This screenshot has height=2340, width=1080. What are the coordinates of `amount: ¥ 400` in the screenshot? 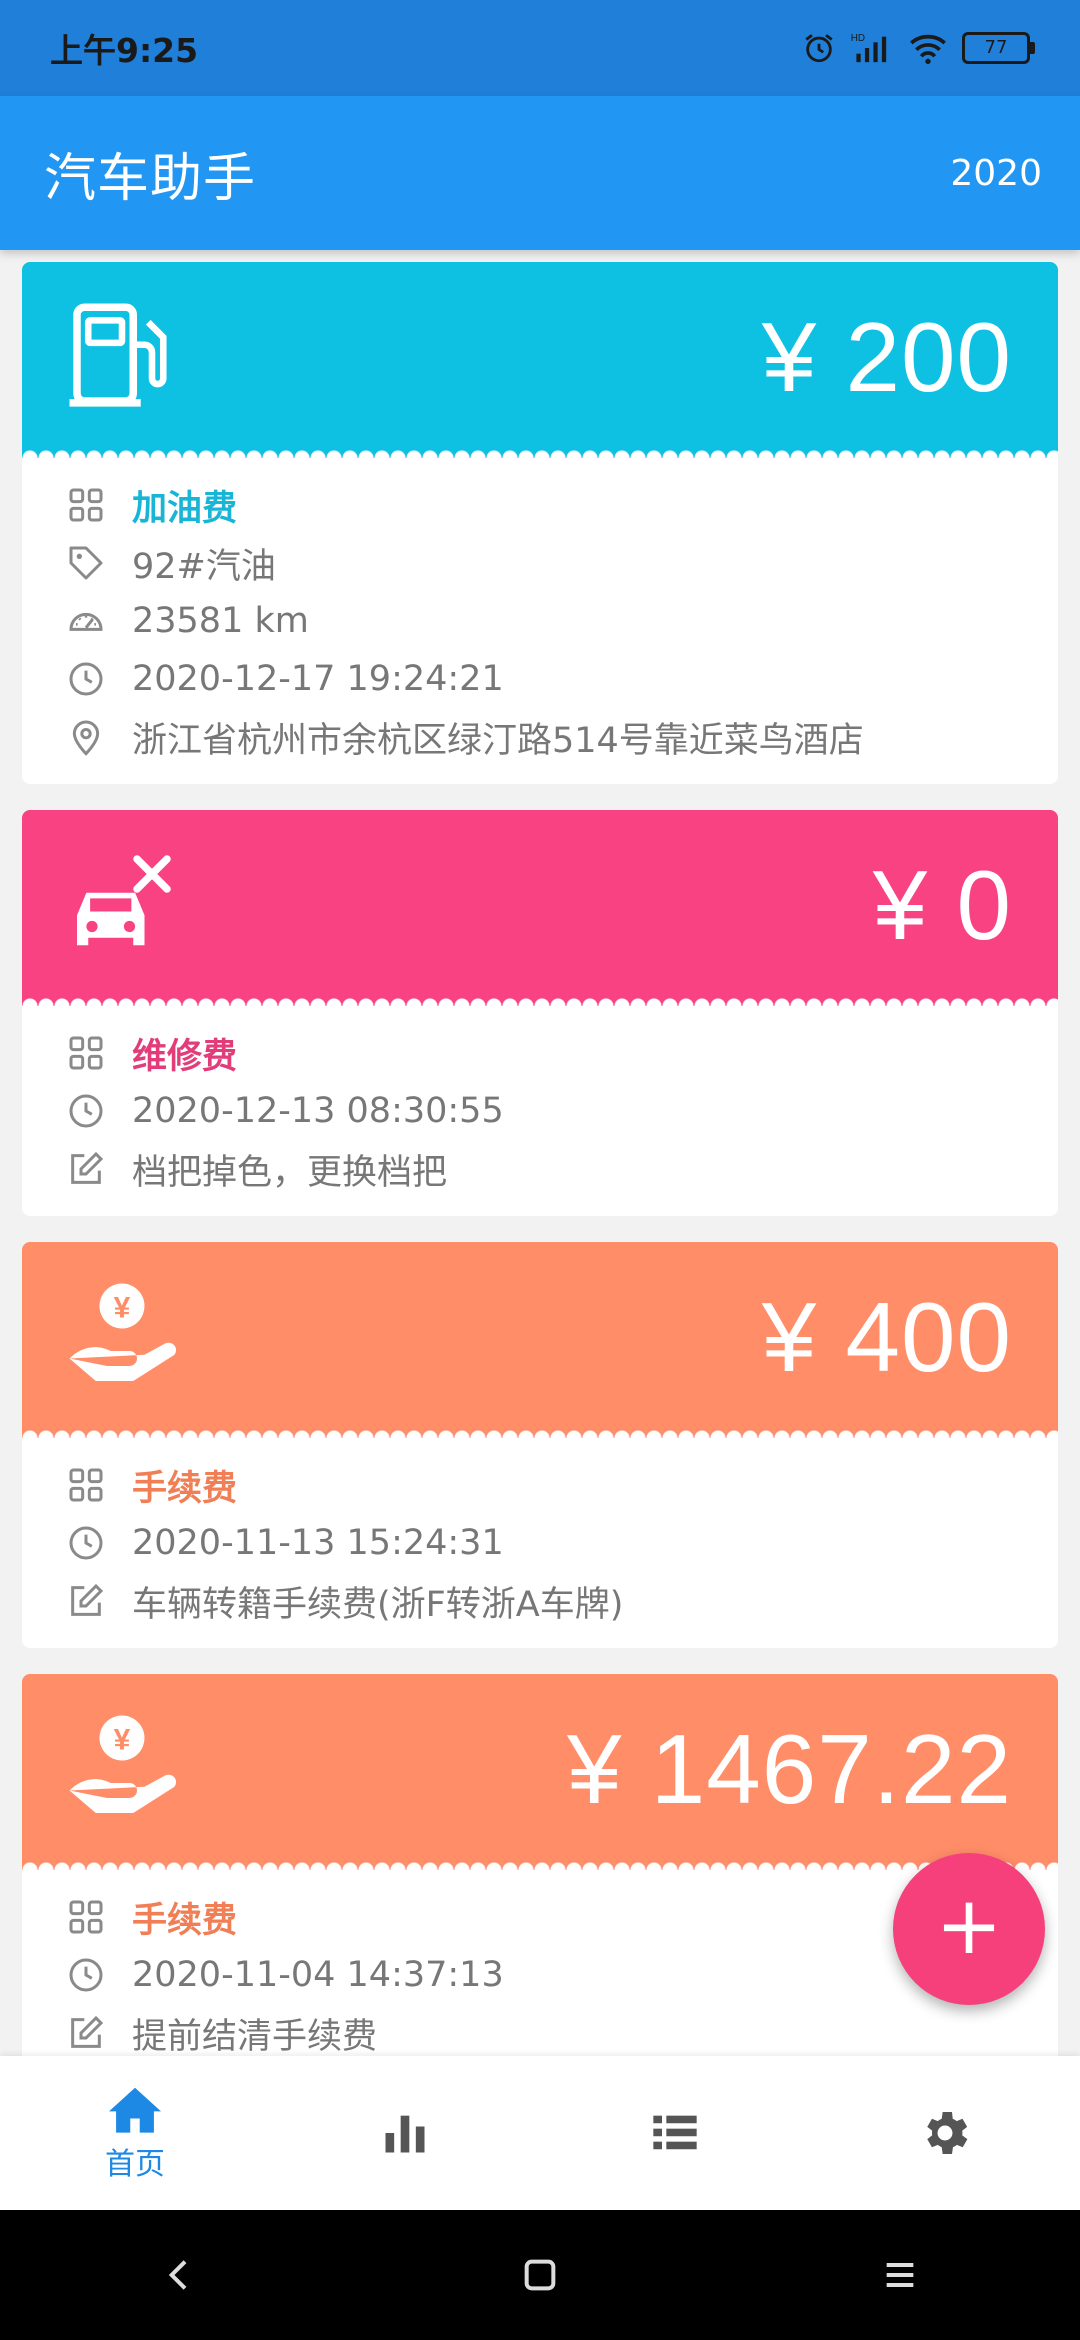 It's located at (886, 1337).